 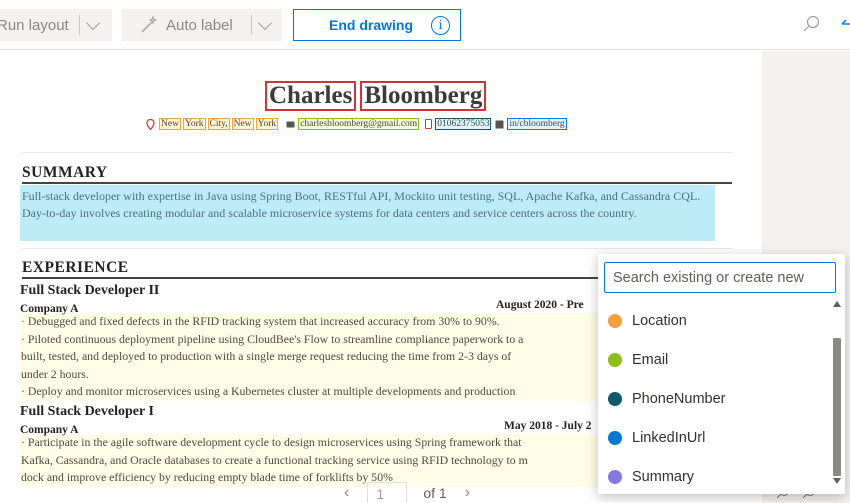 What do you see at coordinates (149, 24) in the screenshot?
I see `magic-wand-icon` at bounding box center [149, 24].